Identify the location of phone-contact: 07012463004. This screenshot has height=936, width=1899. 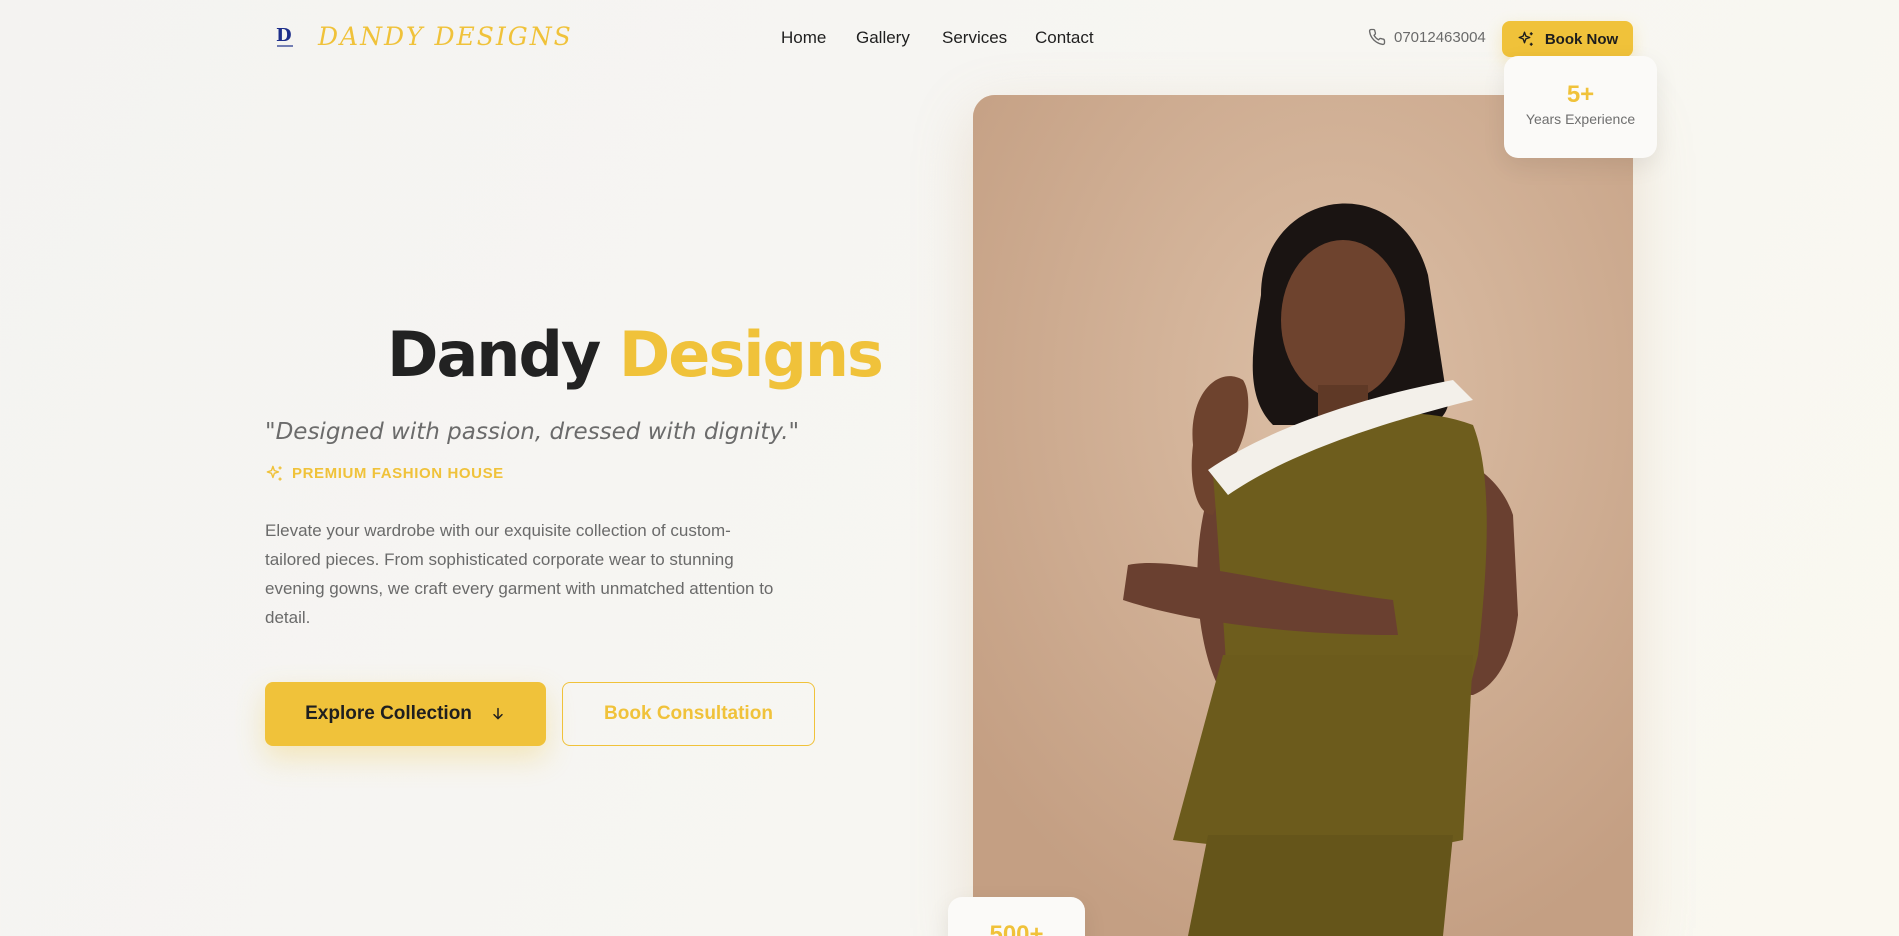
(1427, 37).